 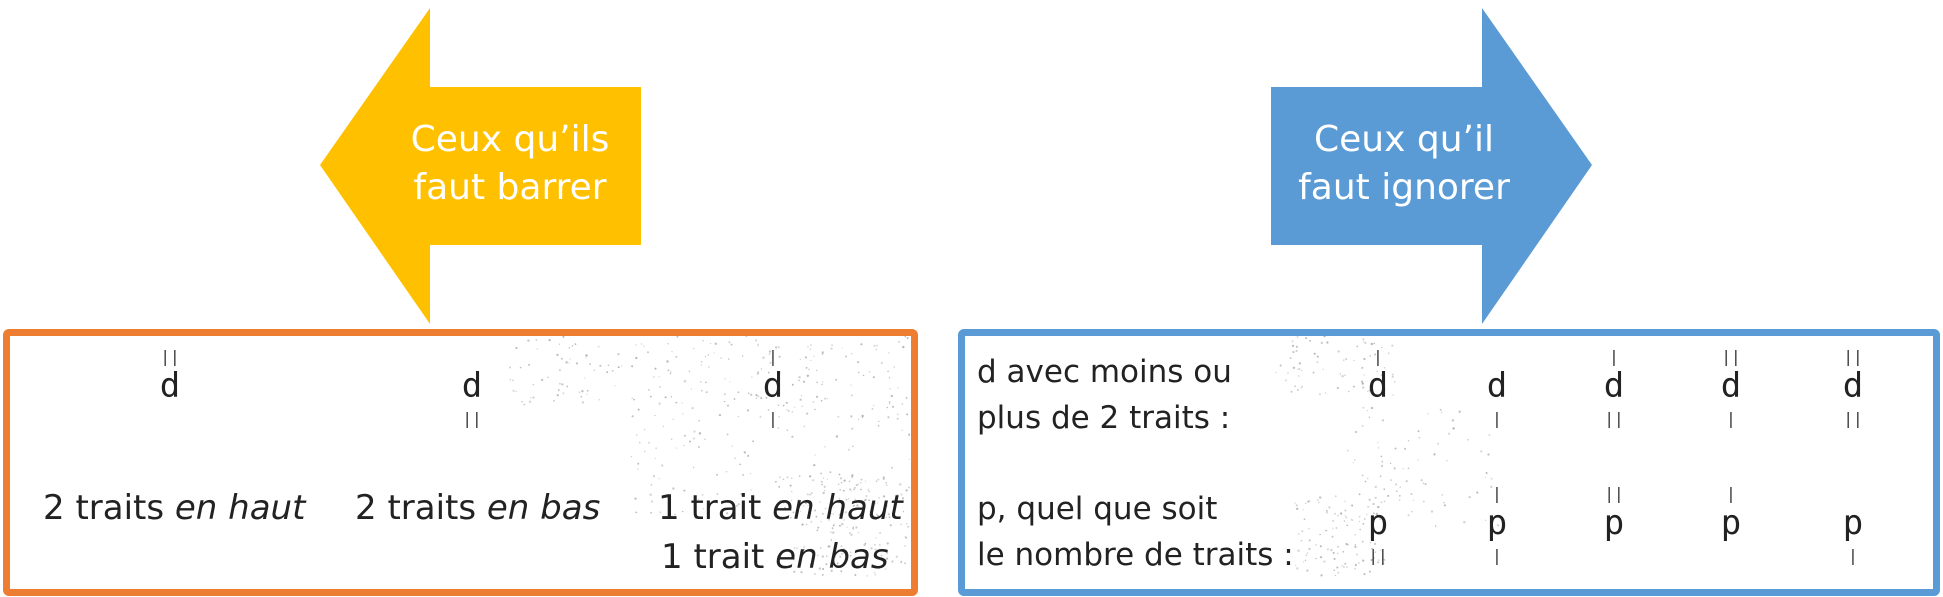 What do you see at coordinates (1853, 555) in the screenshot?
I see `row2-cell5-bottom-ticks: |` at bounding box center [1853, 555].